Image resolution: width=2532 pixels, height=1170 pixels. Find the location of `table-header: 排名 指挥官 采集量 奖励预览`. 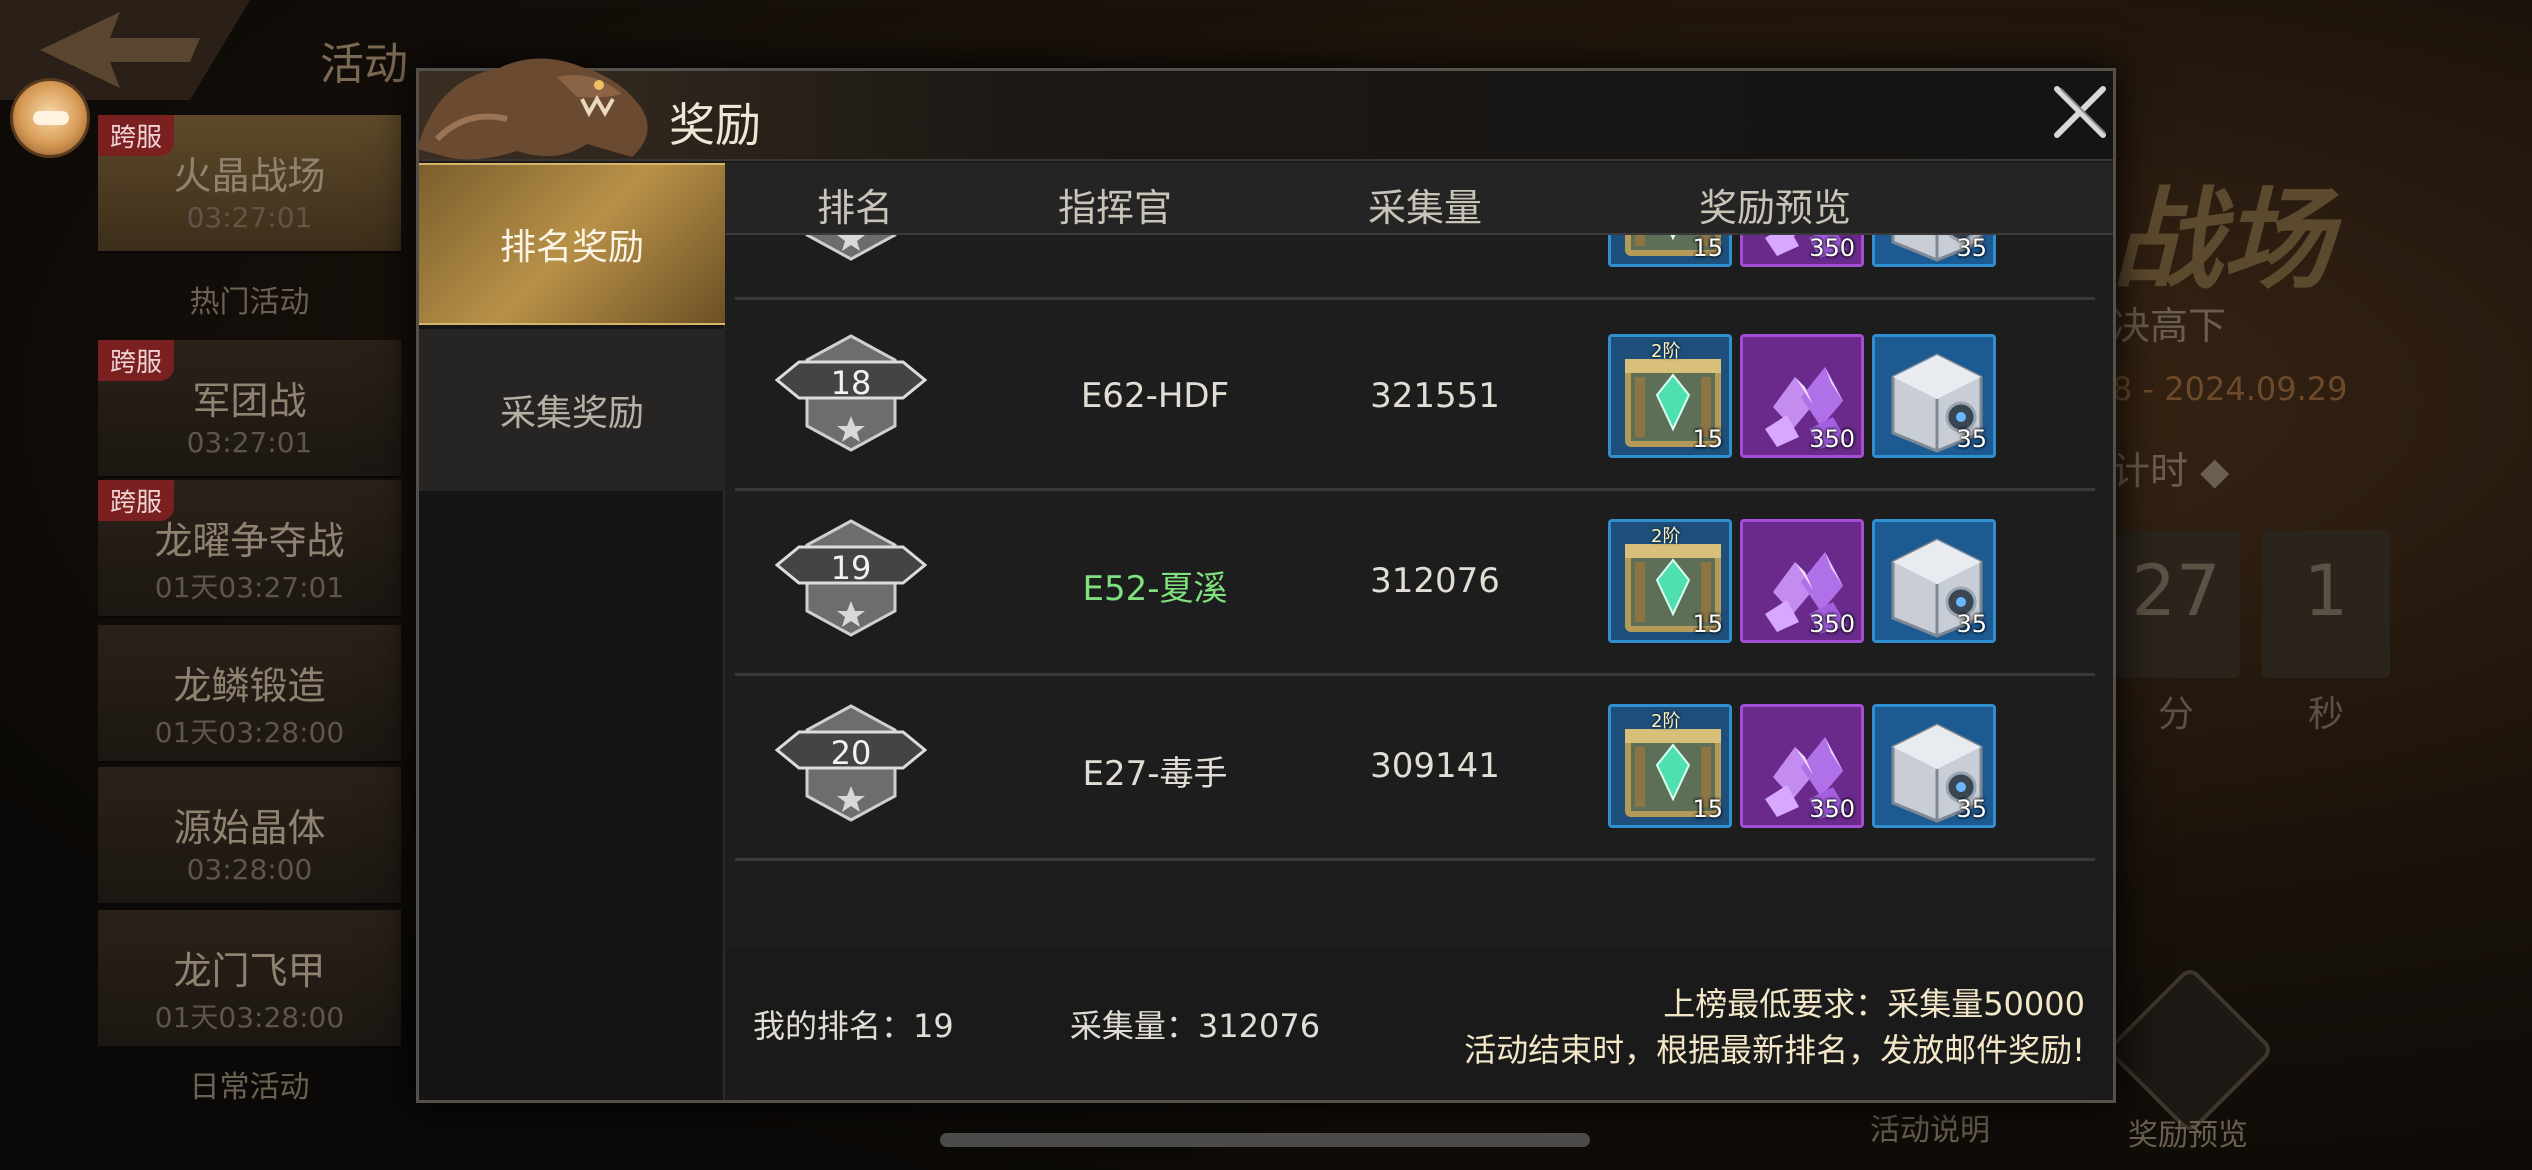

table-header: 排名 指挥官 采集量 奖励预览 is located at coordinates (1419, 199).